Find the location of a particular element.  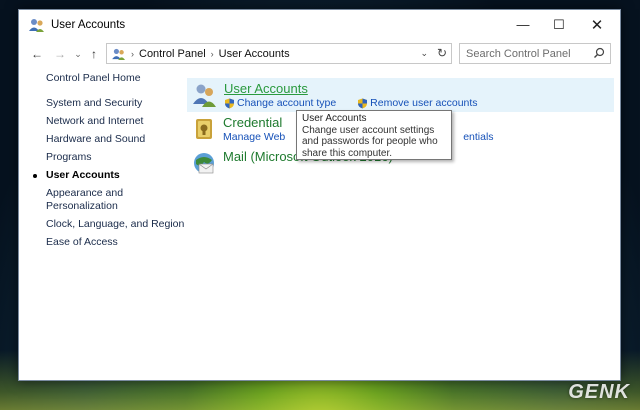

remove-user-accounts-link: Remove user accounts is located at coordinates (417, 103).